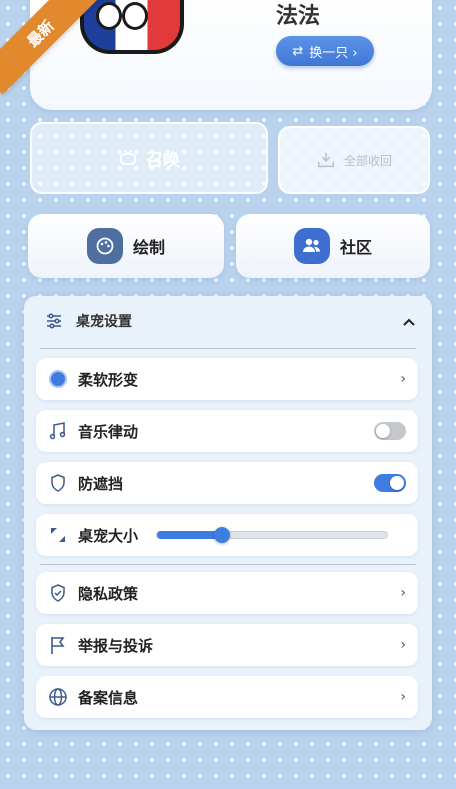 The image size is (456, 789). What do you see at coordinates (54, 321) in the screenshot?
I see `sliders-icon` at bounding box center [54, 321].